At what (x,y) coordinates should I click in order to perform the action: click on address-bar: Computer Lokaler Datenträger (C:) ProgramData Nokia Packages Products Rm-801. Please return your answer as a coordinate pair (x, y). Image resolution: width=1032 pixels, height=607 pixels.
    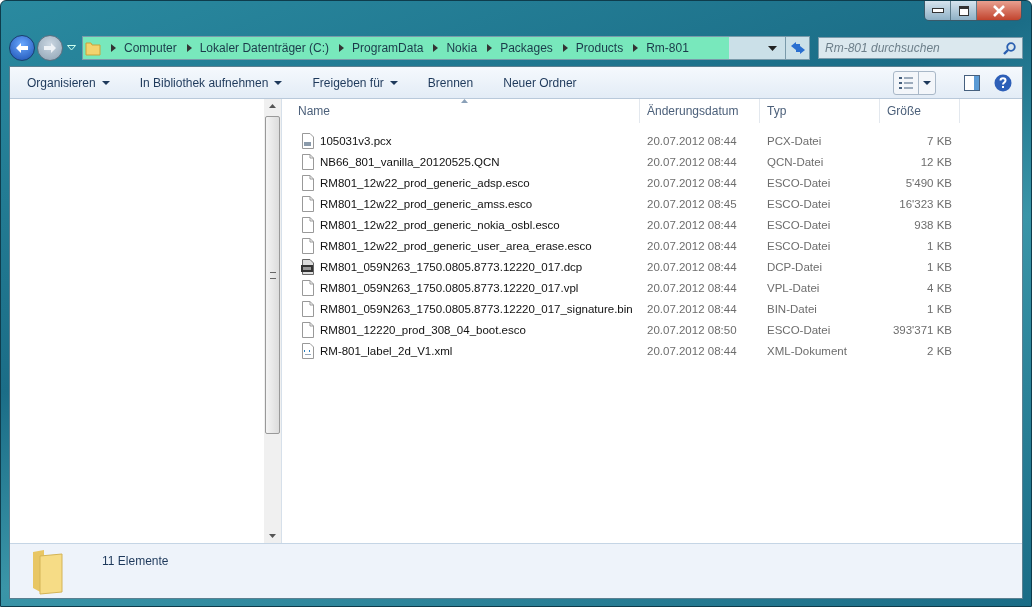
    Looking at the image, I should click on (446, 48).